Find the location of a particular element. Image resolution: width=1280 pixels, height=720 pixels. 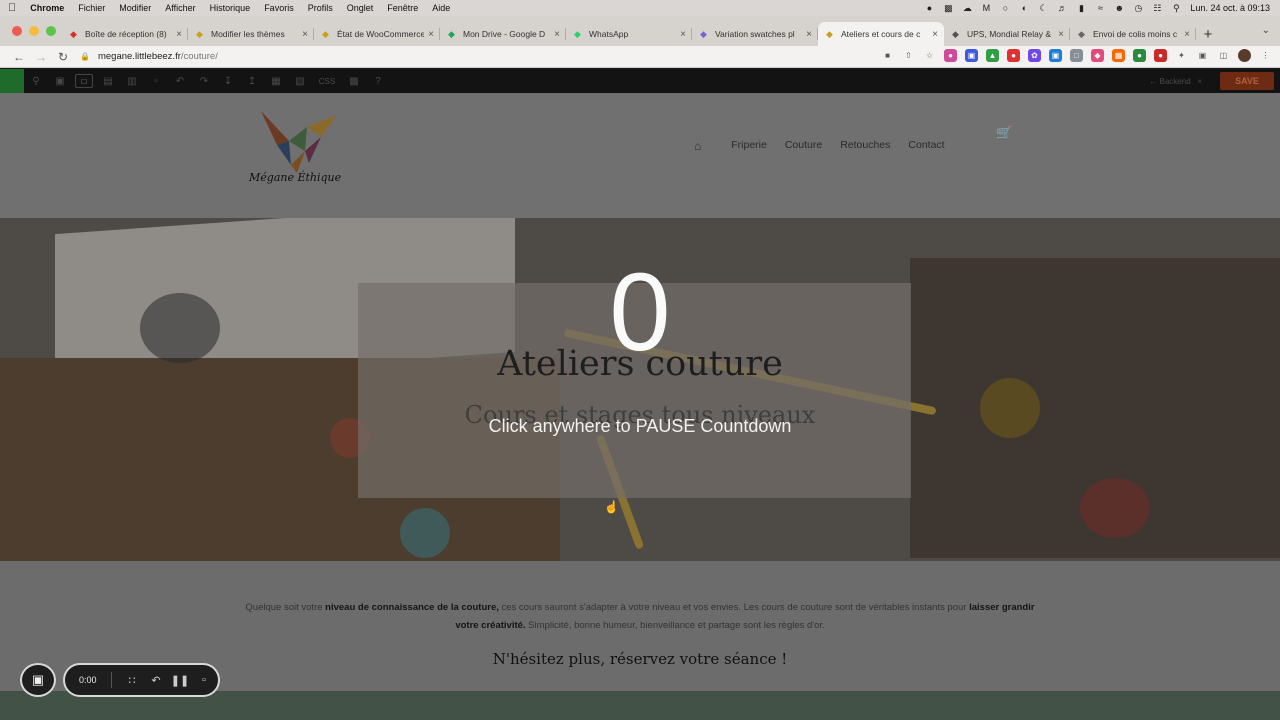

layout-icon: ▦ is located at coordinates (276, 81).